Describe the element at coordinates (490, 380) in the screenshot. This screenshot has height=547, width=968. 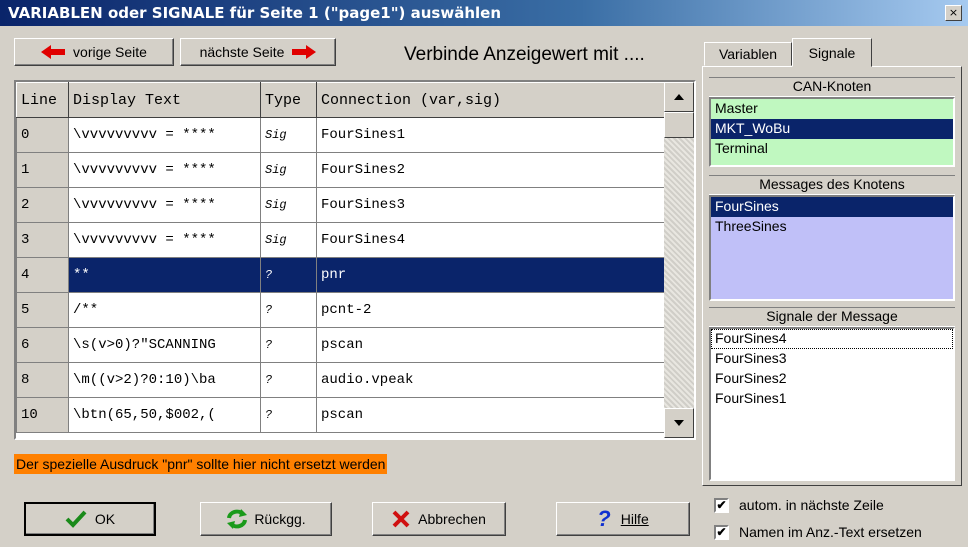
I see `row-connection-cell: audio.vpeak` at that location.